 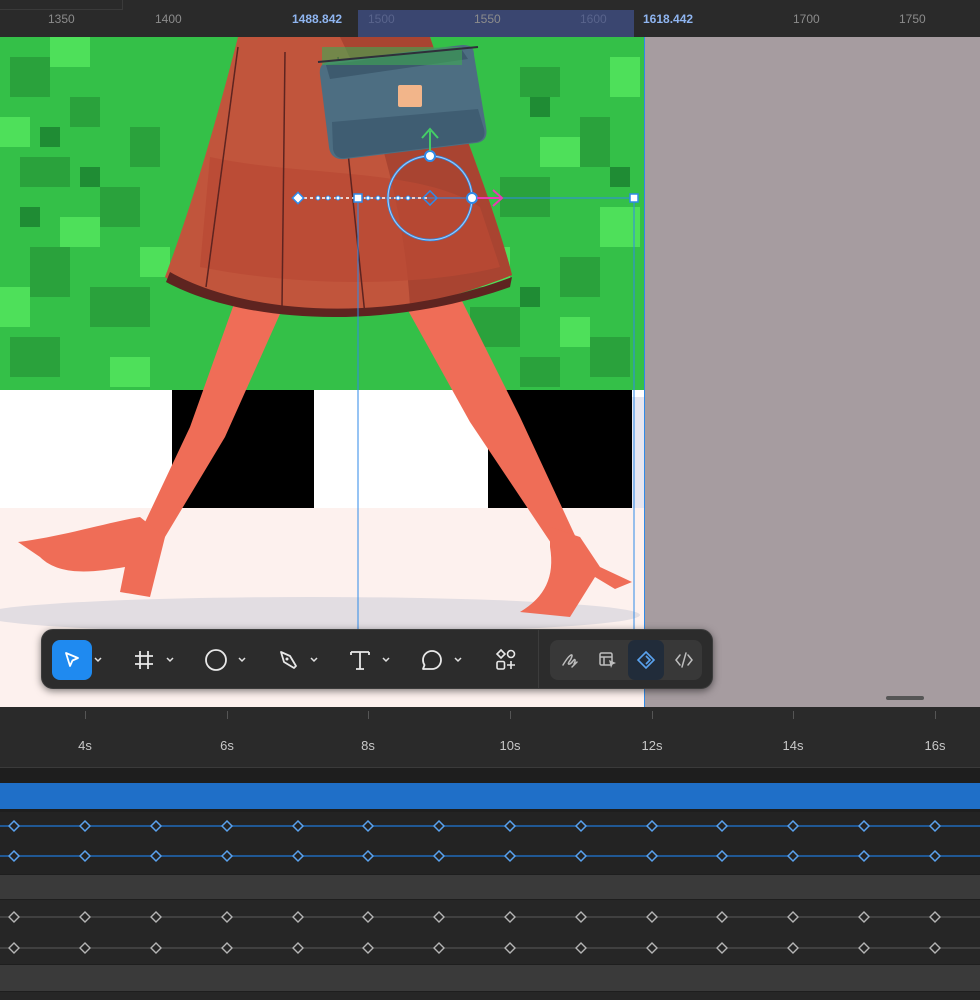 I want to click on comment-tool-chevron, so click(x=458, y=660).